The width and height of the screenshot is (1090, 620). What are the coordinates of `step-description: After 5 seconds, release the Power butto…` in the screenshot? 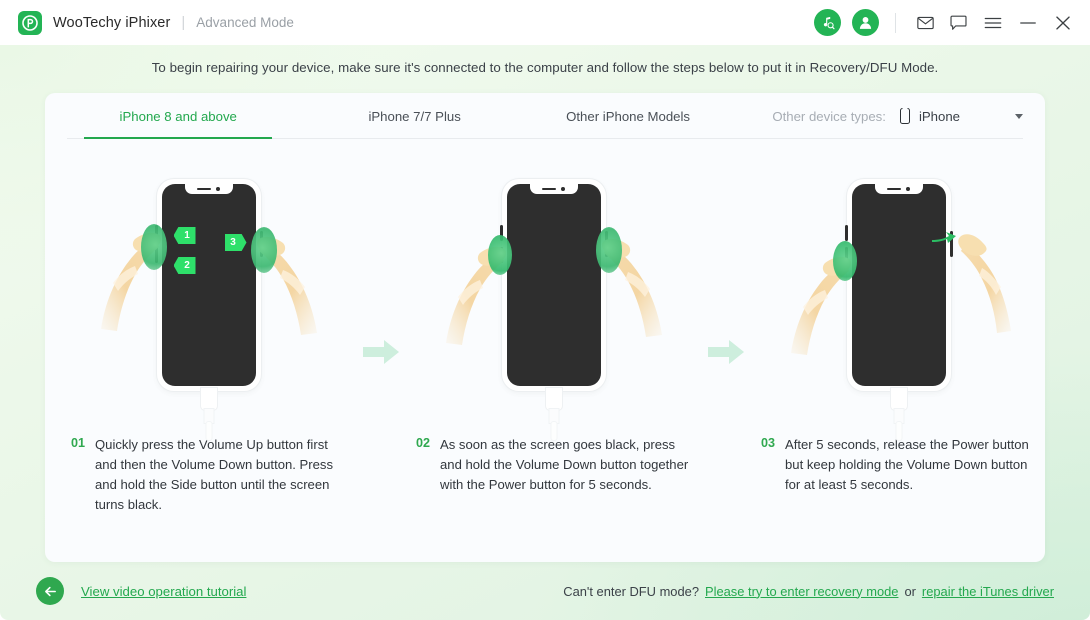 It's located at (907, 464).